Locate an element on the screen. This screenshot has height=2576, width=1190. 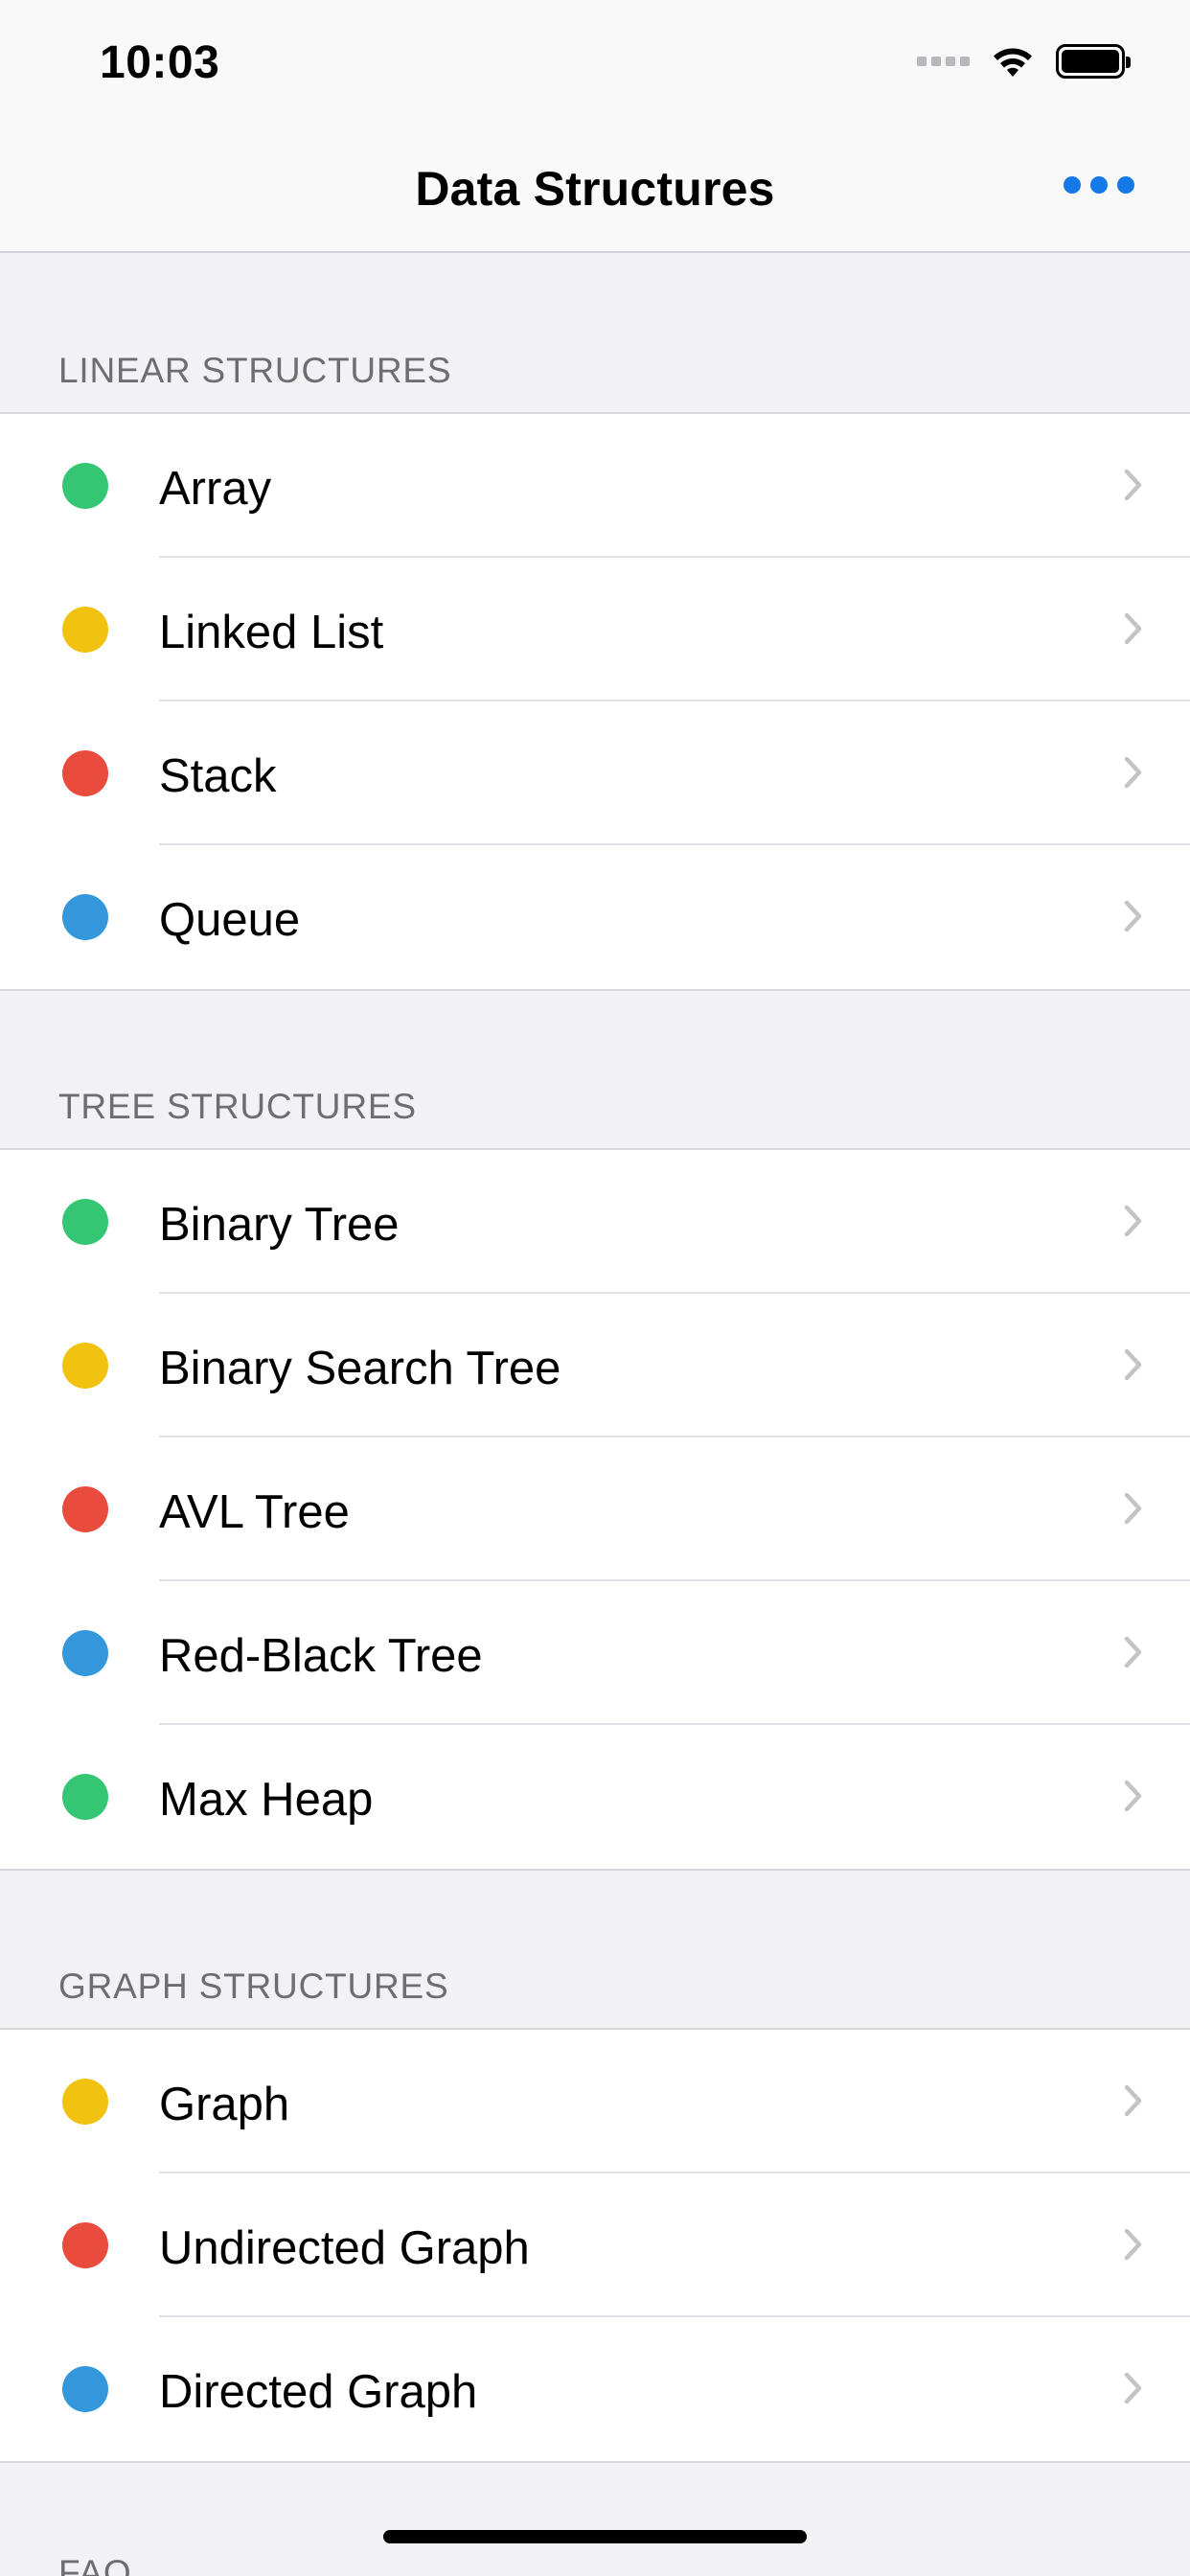
section-header: TREE STRUCTURES is located at coordinates (595, 1069).